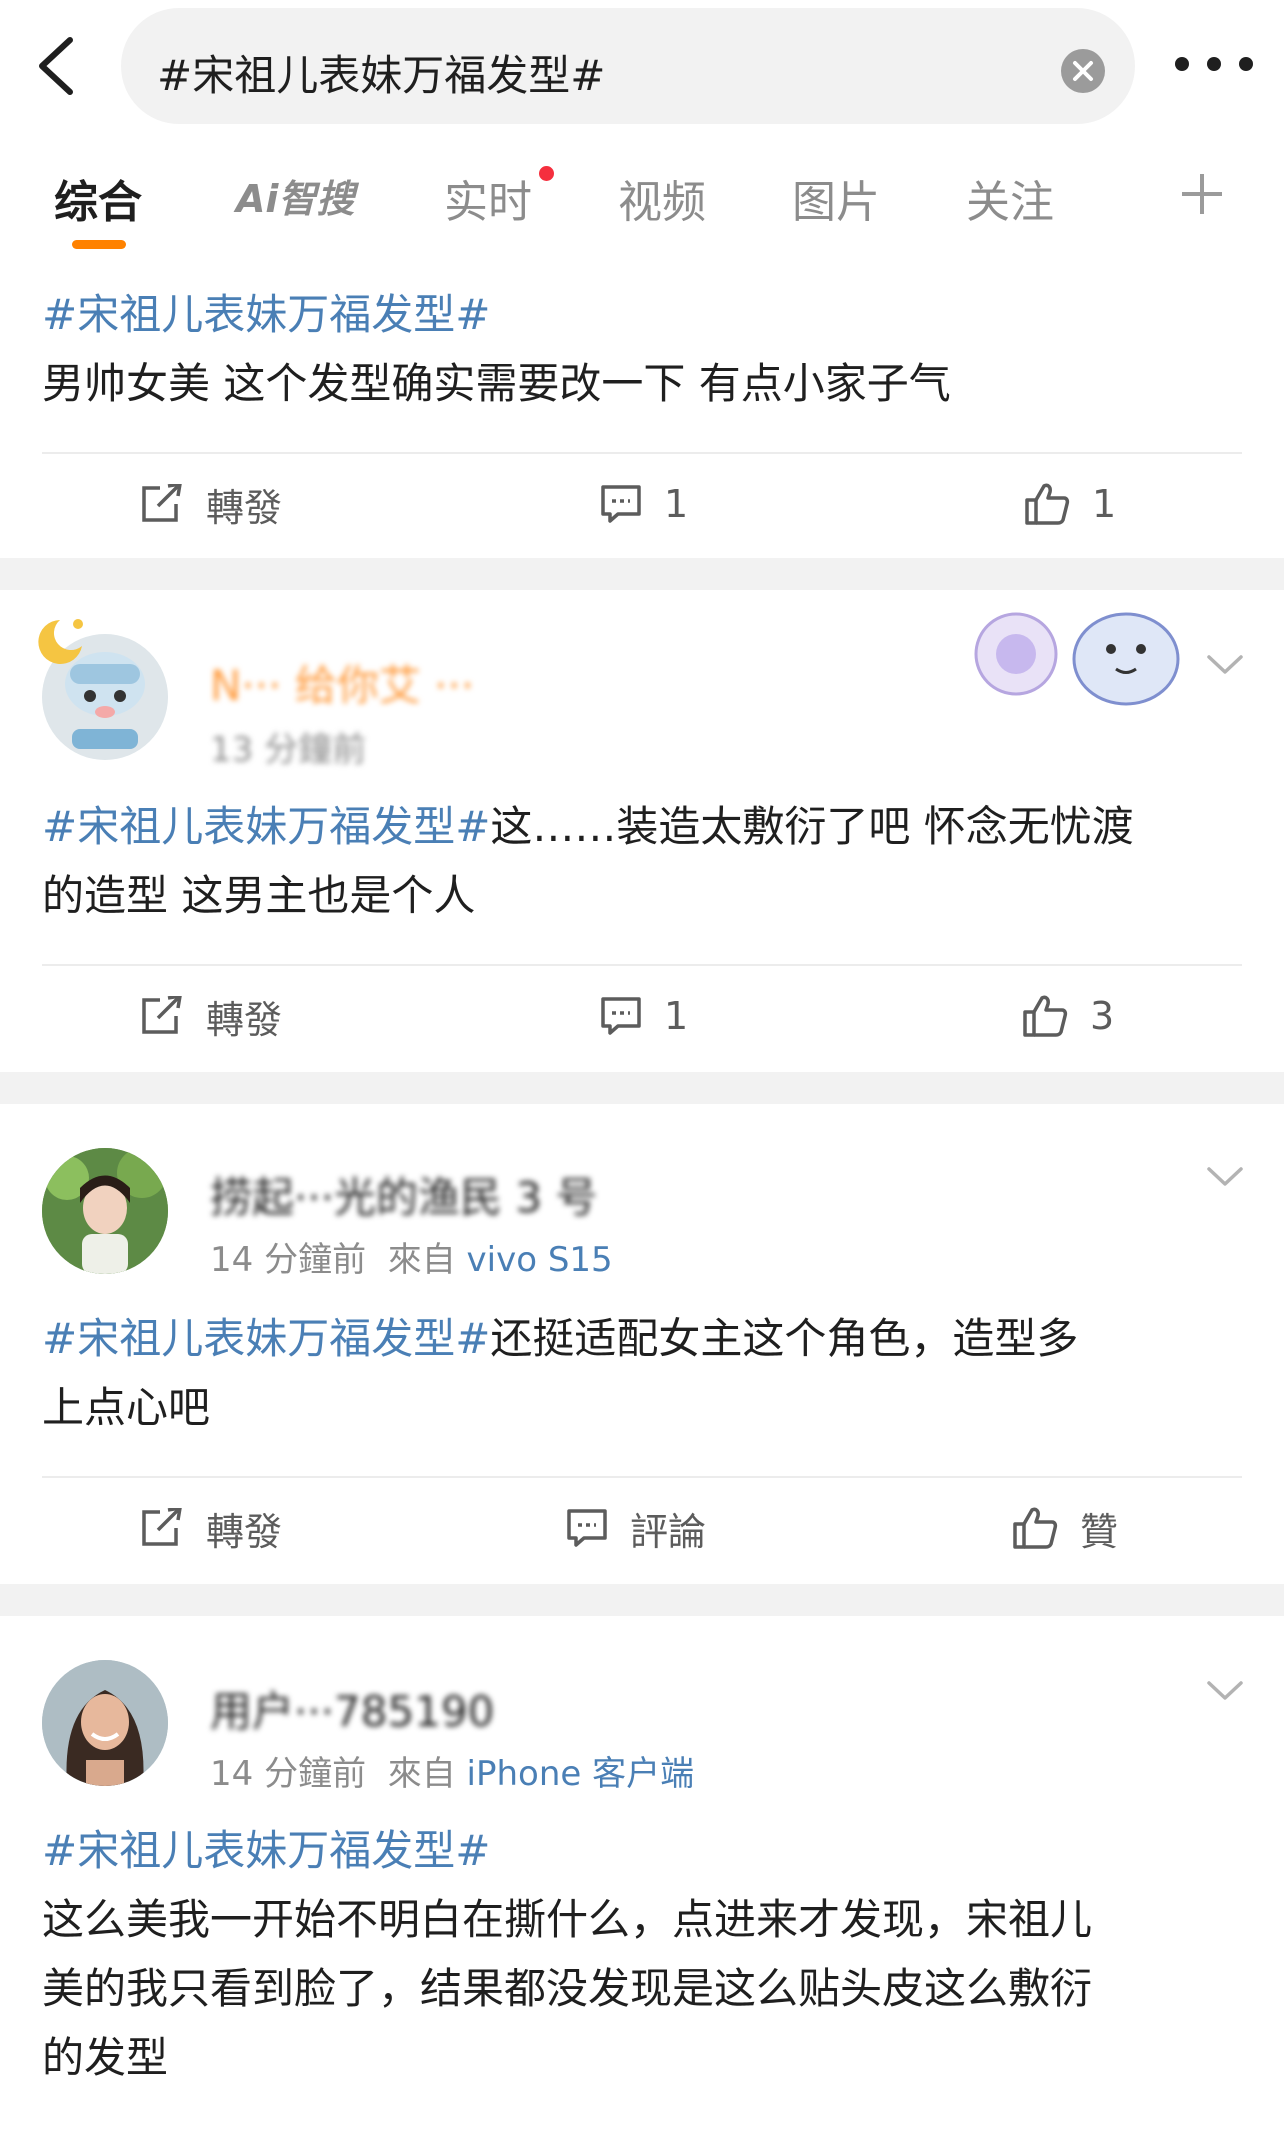 This screenshot has width=1284, height=2136. I want to click on post-body-line: 这么美我一开始不明白在撕什么，点进来才发现，宋祖儿, so click(567, 1919).